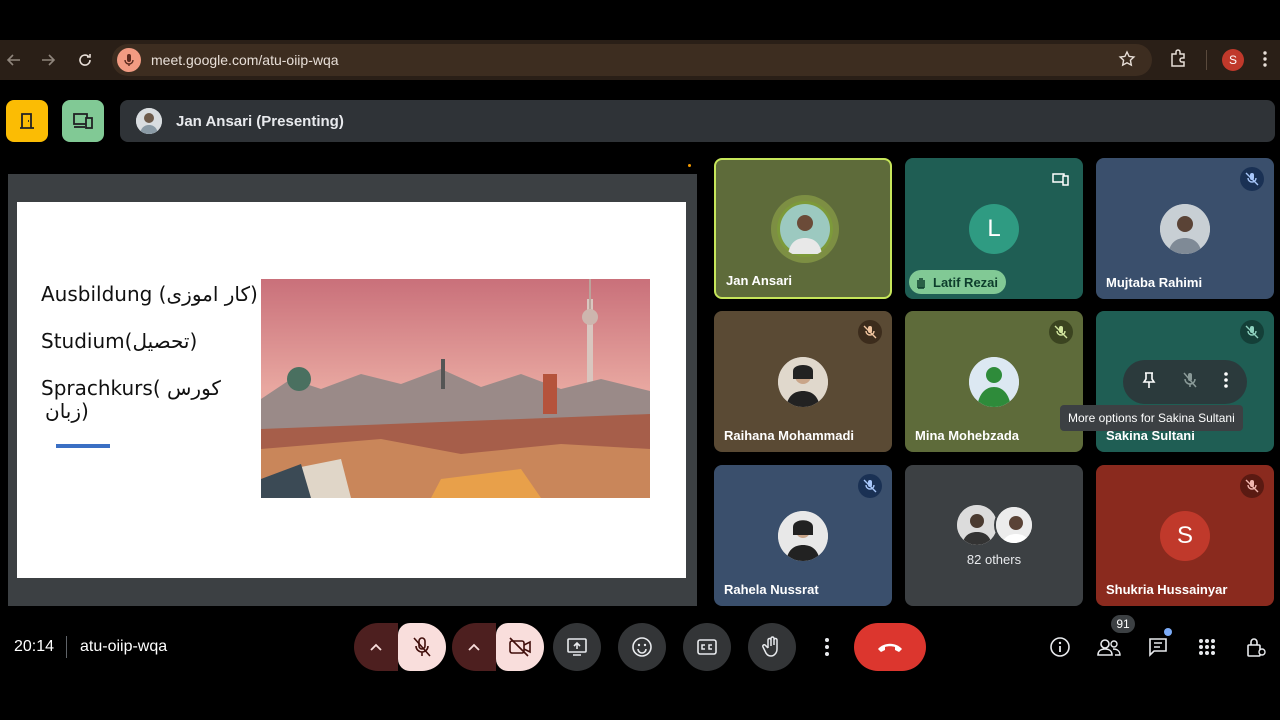 The height and width of the screenshot is (720, 1280). What do you see at coordinates (14, 60) in the screenshot?
I see `back-icon` at bounding box center [14, 60].